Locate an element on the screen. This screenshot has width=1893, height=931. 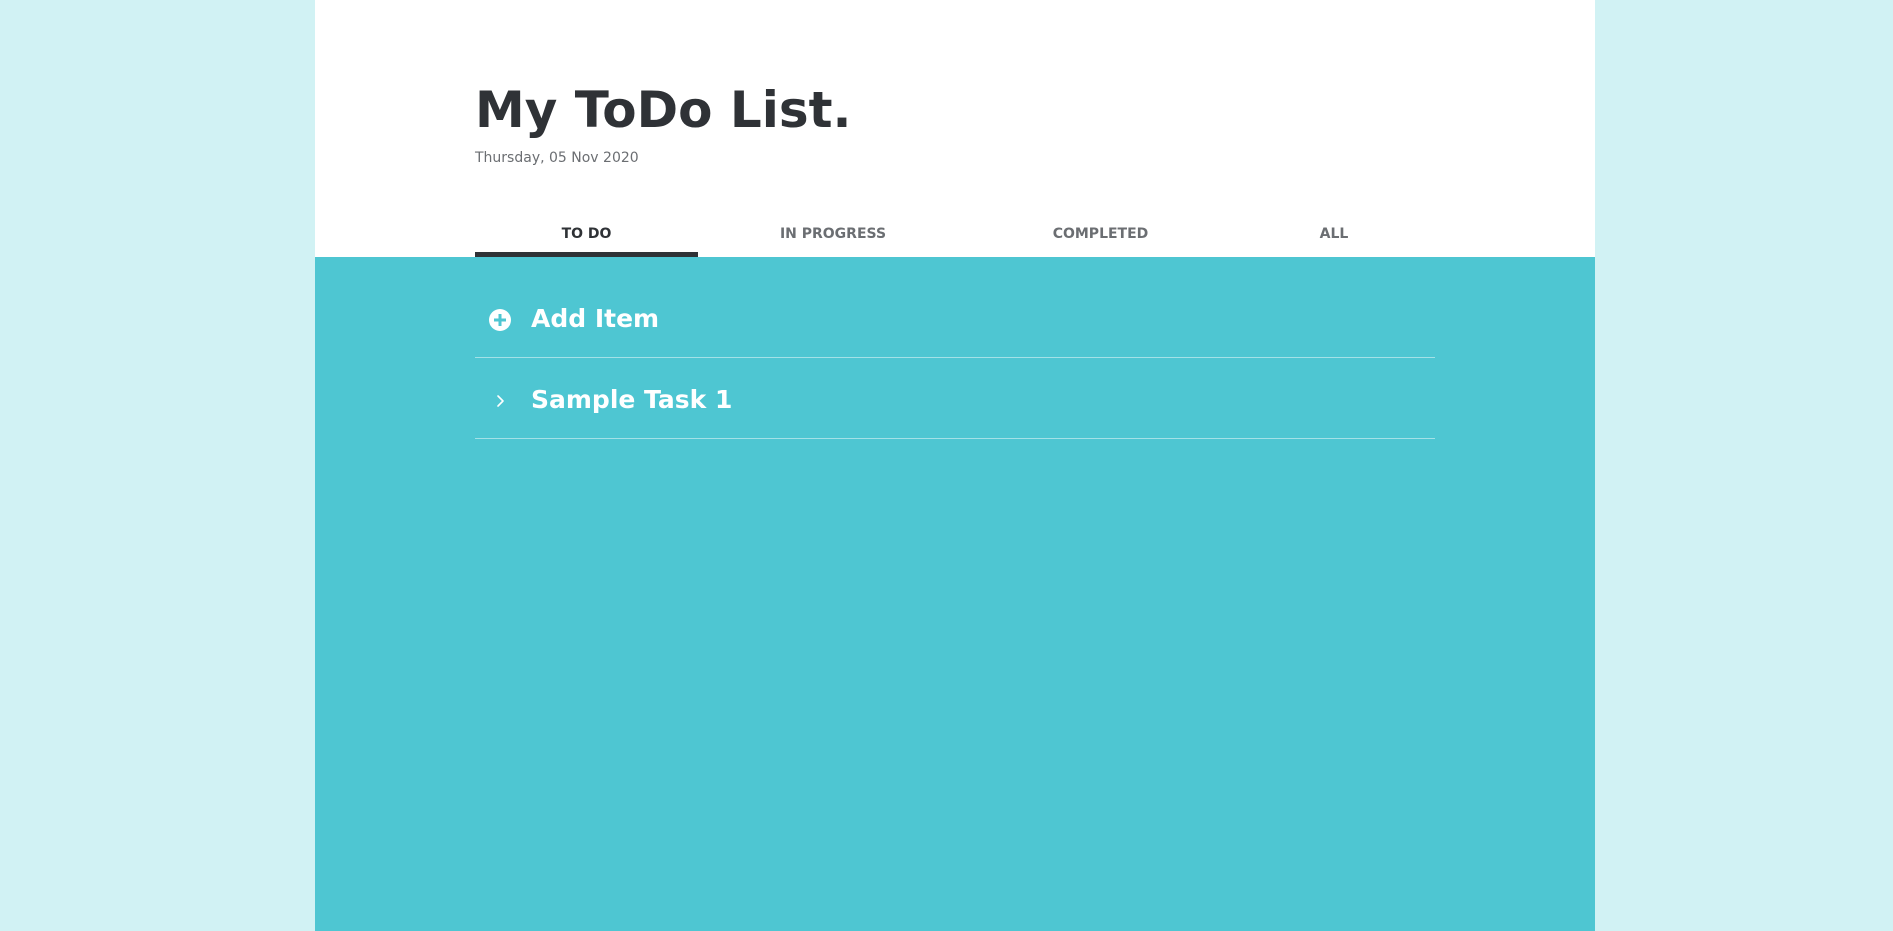
chevron-right-icon is located at coordinates (500, 401).